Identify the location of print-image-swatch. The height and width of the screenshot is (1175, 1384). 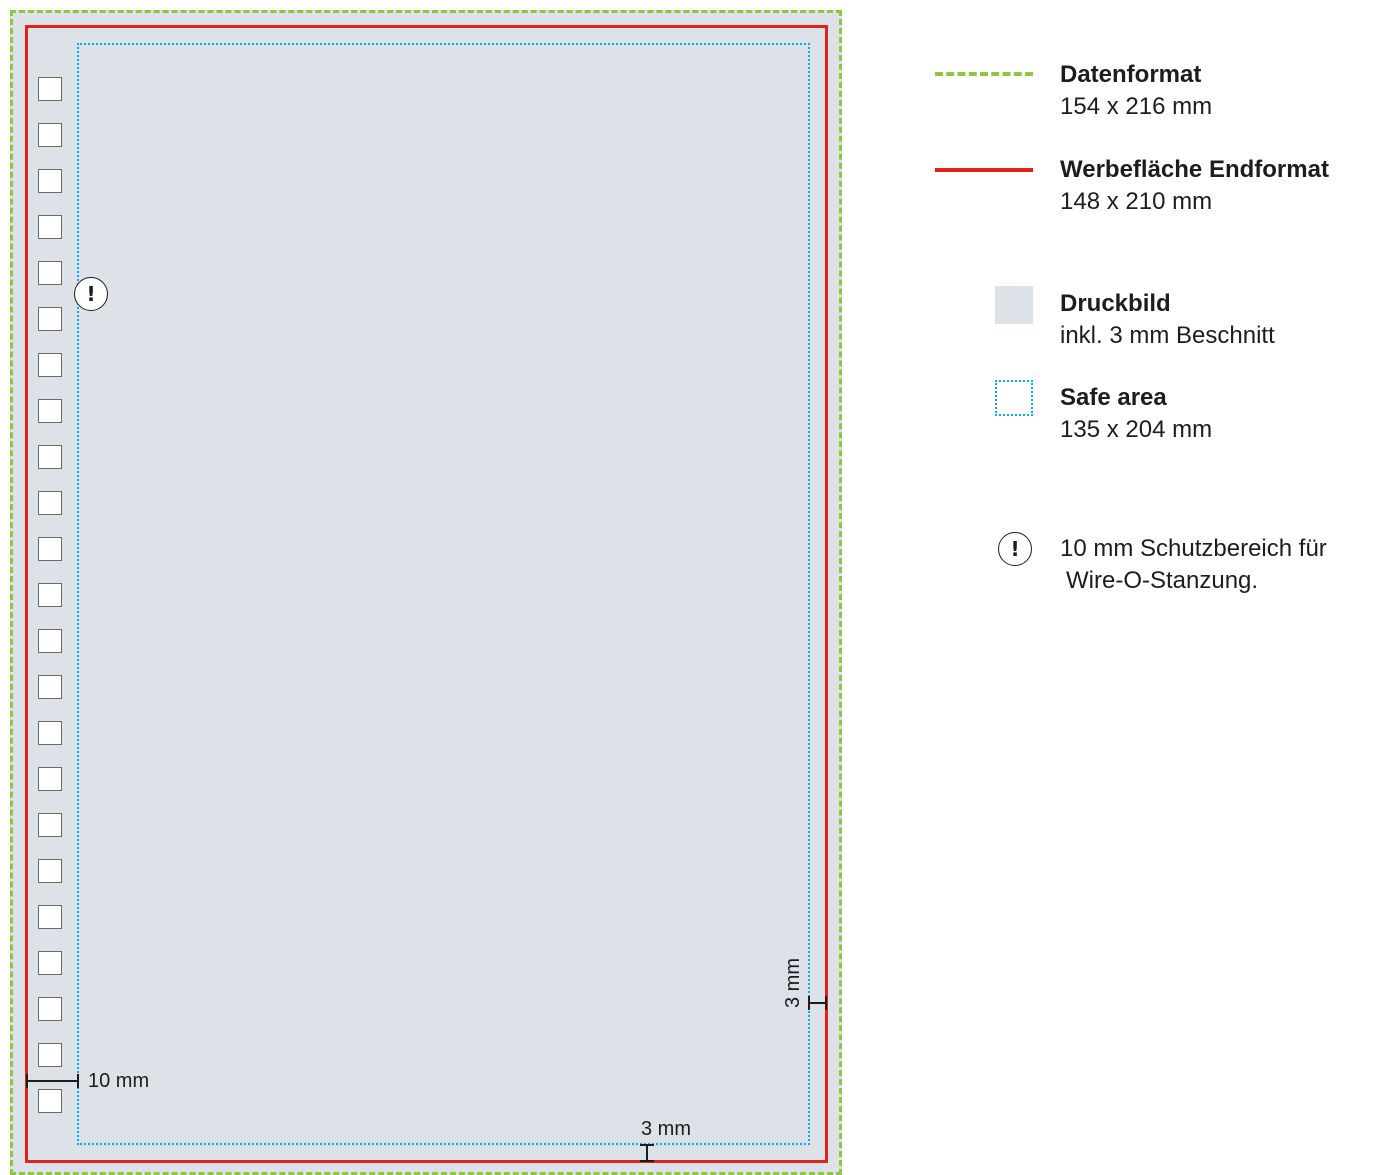
(1014, 305).